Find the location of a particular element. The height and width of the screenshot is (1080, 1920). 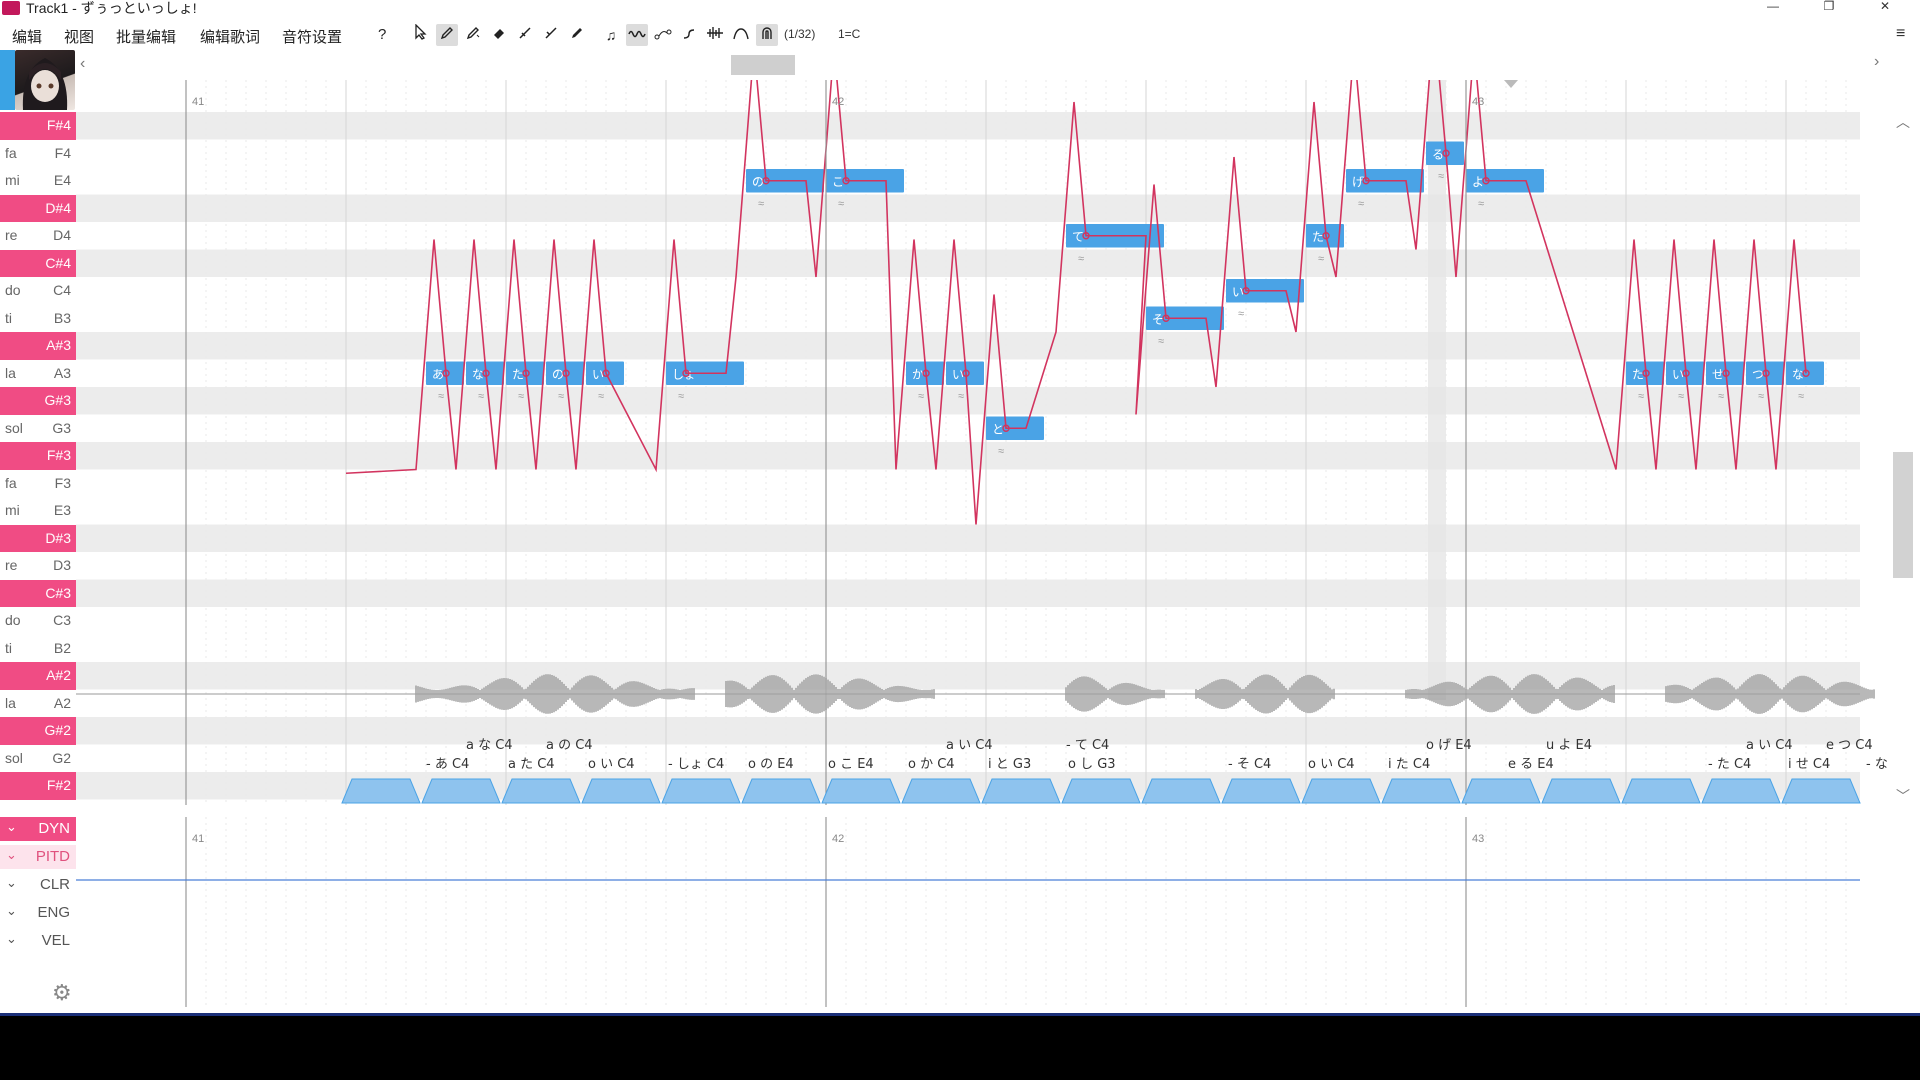

piano-key: sol G3 is located at coordinates (38, 428).